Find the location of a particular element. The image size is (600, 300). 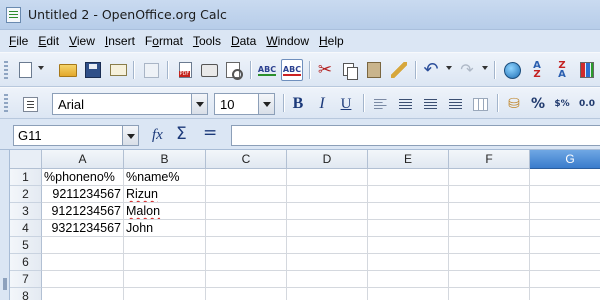

cell-f2 is located at coordinates (489, 194).